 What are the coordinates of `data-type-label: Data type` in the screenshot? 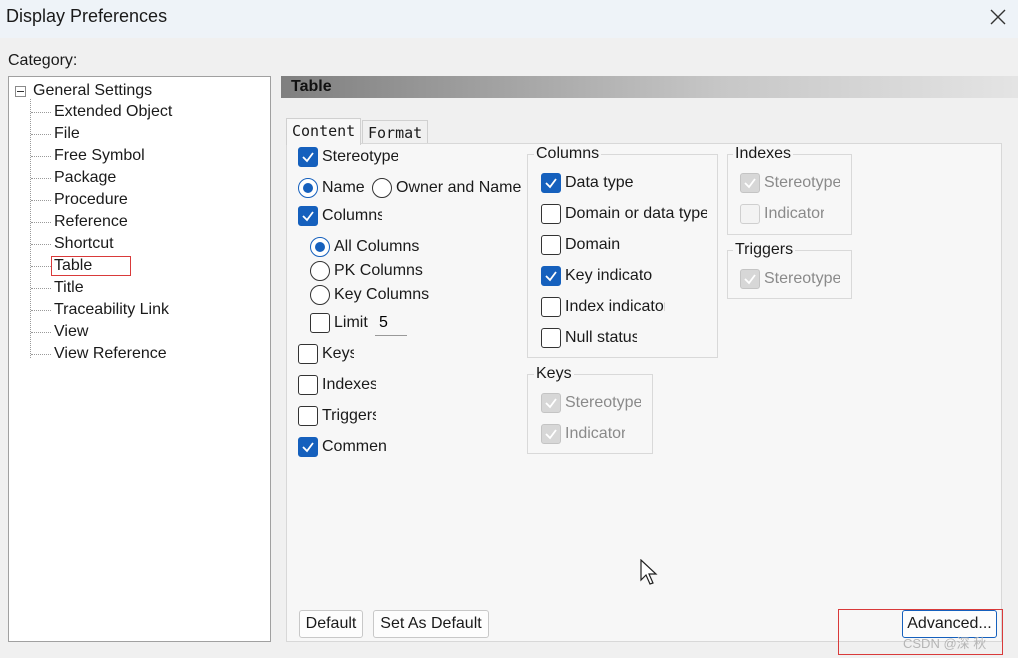 It's located at (599, 182).